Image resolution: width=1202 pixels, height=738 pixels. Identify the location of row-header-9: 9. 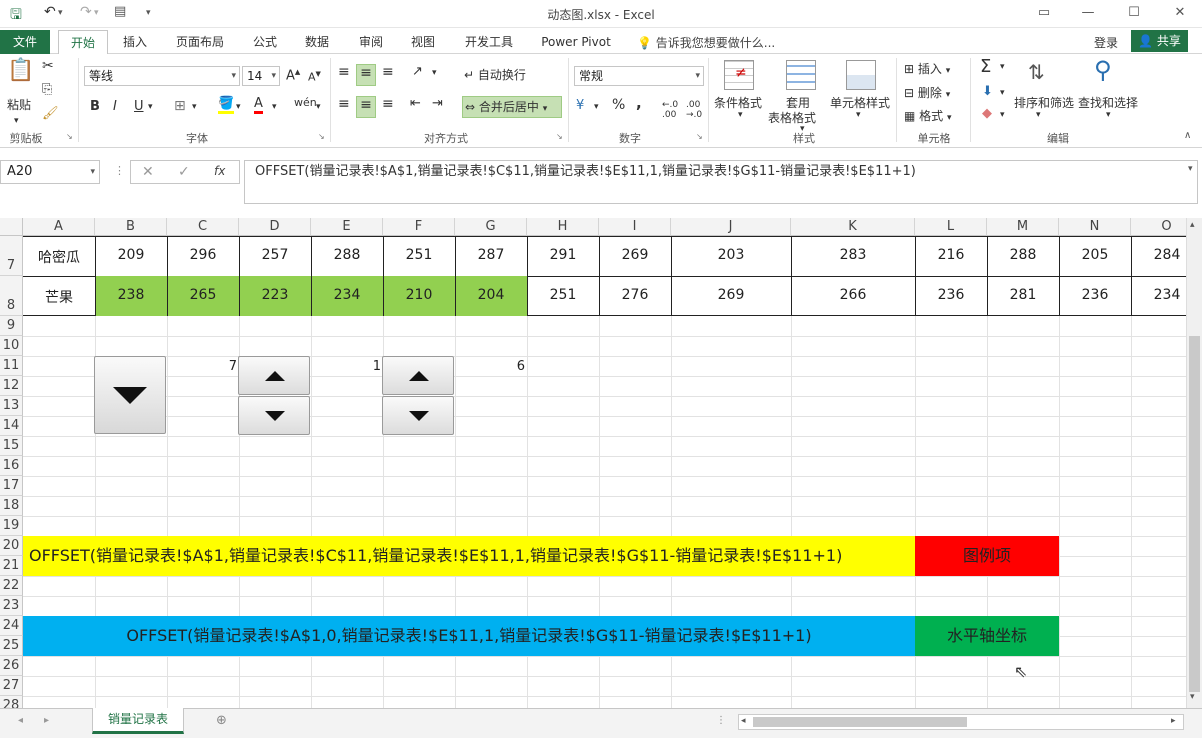
(11, 326).